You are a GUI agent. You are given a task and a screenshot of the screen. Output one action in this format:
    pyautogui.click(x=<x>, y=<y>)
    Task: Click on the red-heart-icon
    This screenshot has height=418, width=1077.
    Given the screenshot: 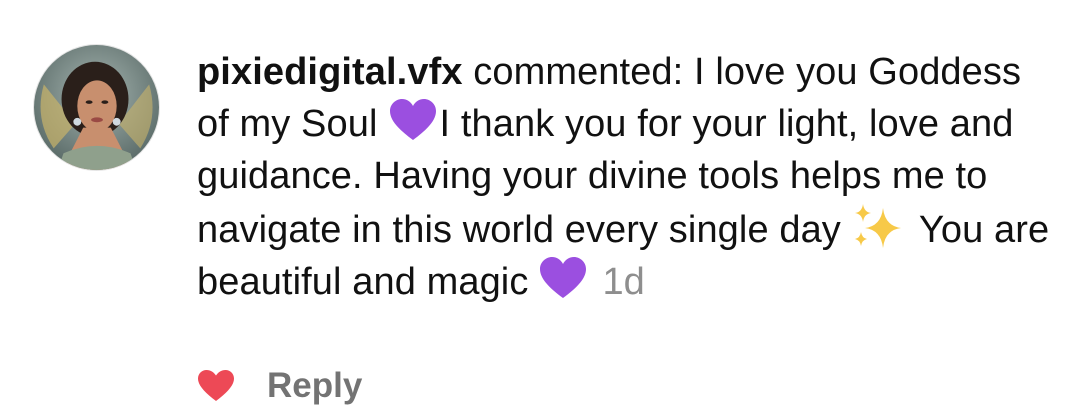 What is the action you would take?
    pyautogui.click(x=216, y=386)
    